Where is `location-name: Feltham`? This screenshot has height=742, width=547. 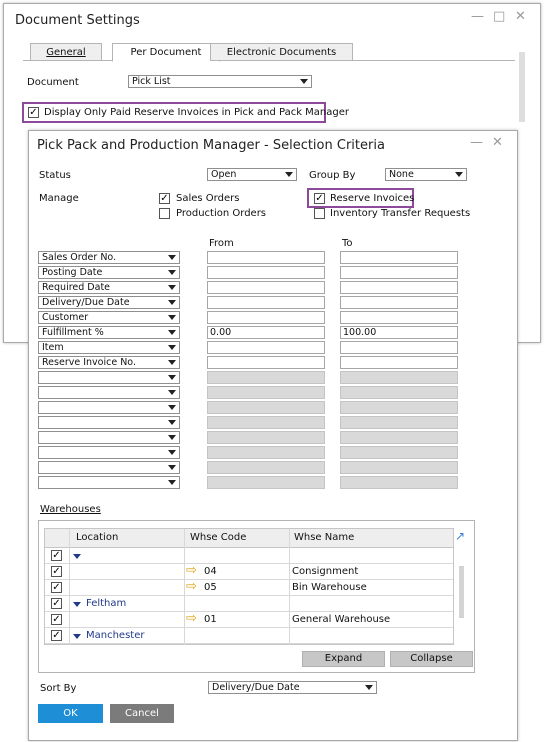 location-name: Feltham is located at coordinates (106, 603).